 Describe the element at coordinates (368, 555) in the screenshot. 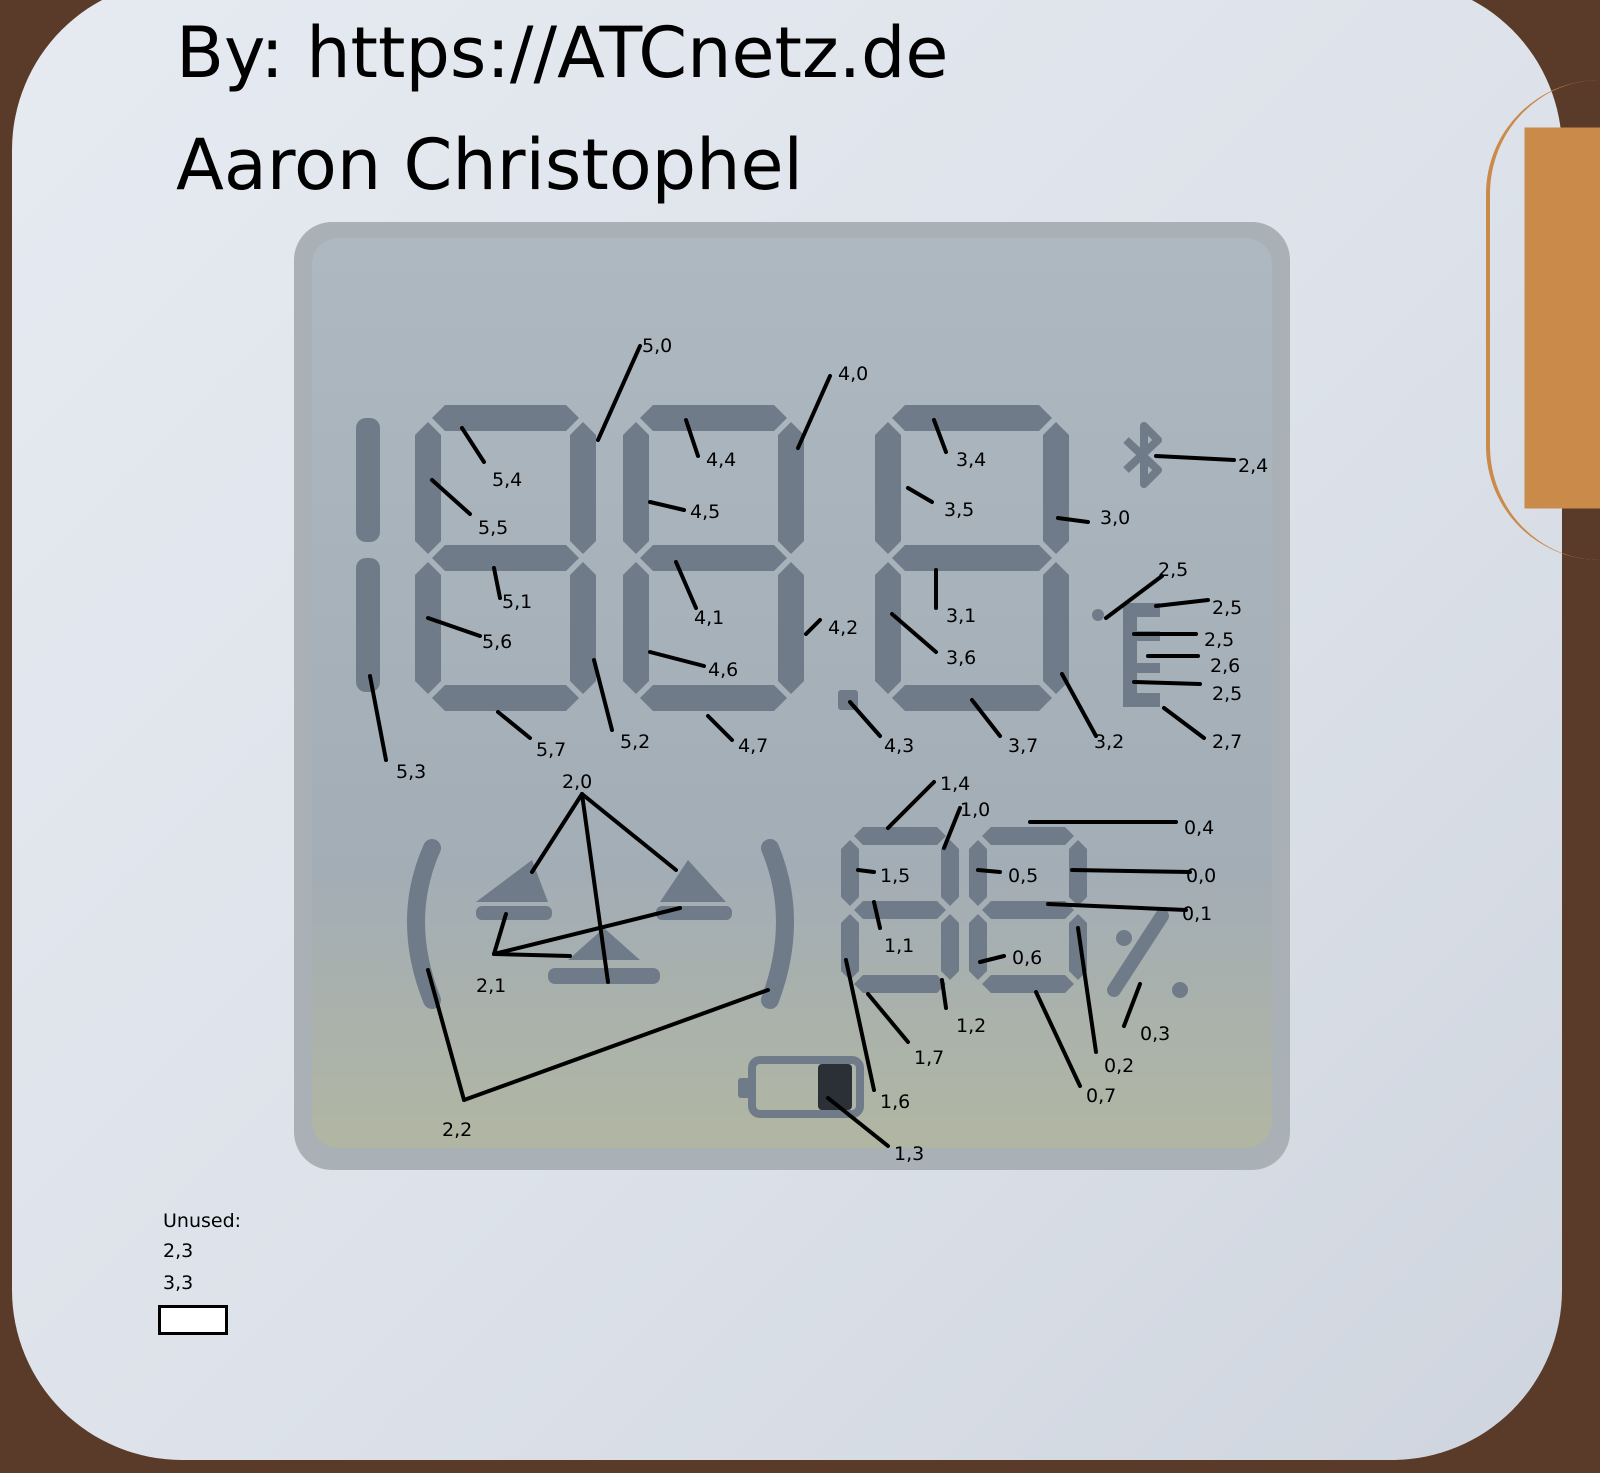

I see `leading-one-digit` at that location.